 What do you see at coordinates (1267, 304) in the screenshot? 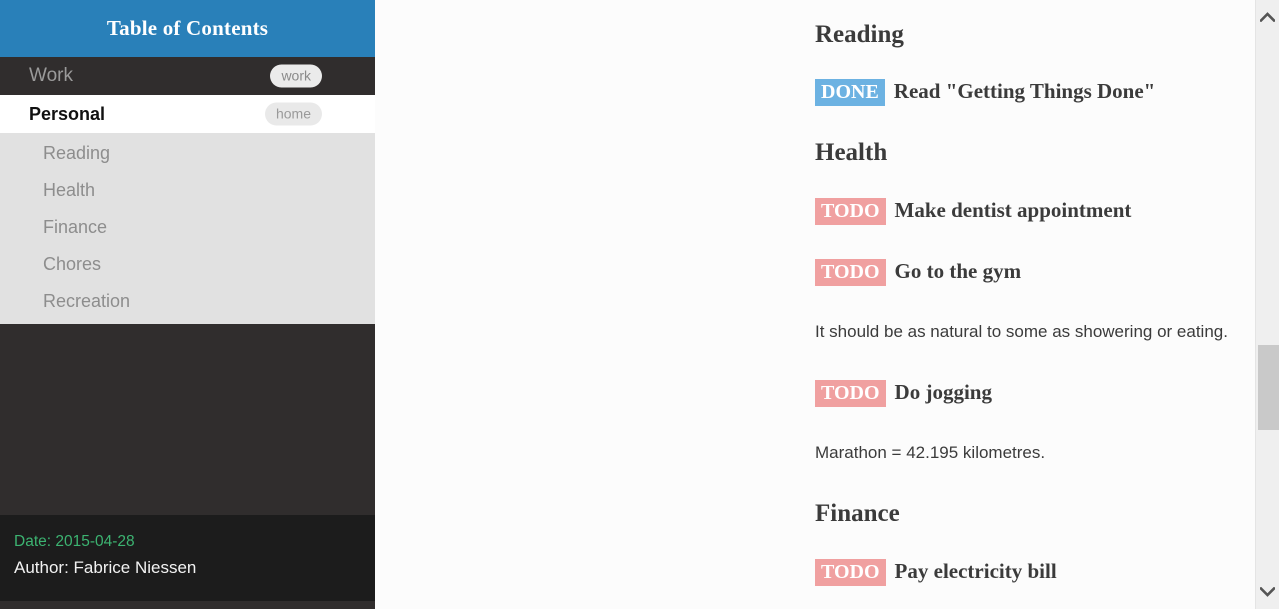
I see `vertical-scrollbar` at bounding box center [1267, 304].